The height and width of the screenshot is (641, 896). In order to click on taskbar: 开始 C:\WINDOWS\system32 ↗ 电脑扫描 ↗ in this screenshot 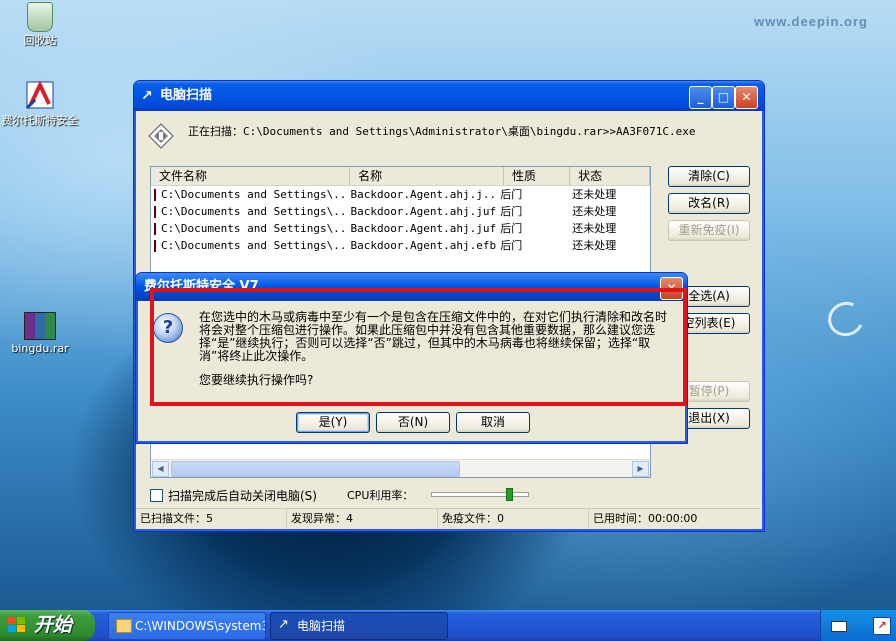, I will do `click(448, 625)`.